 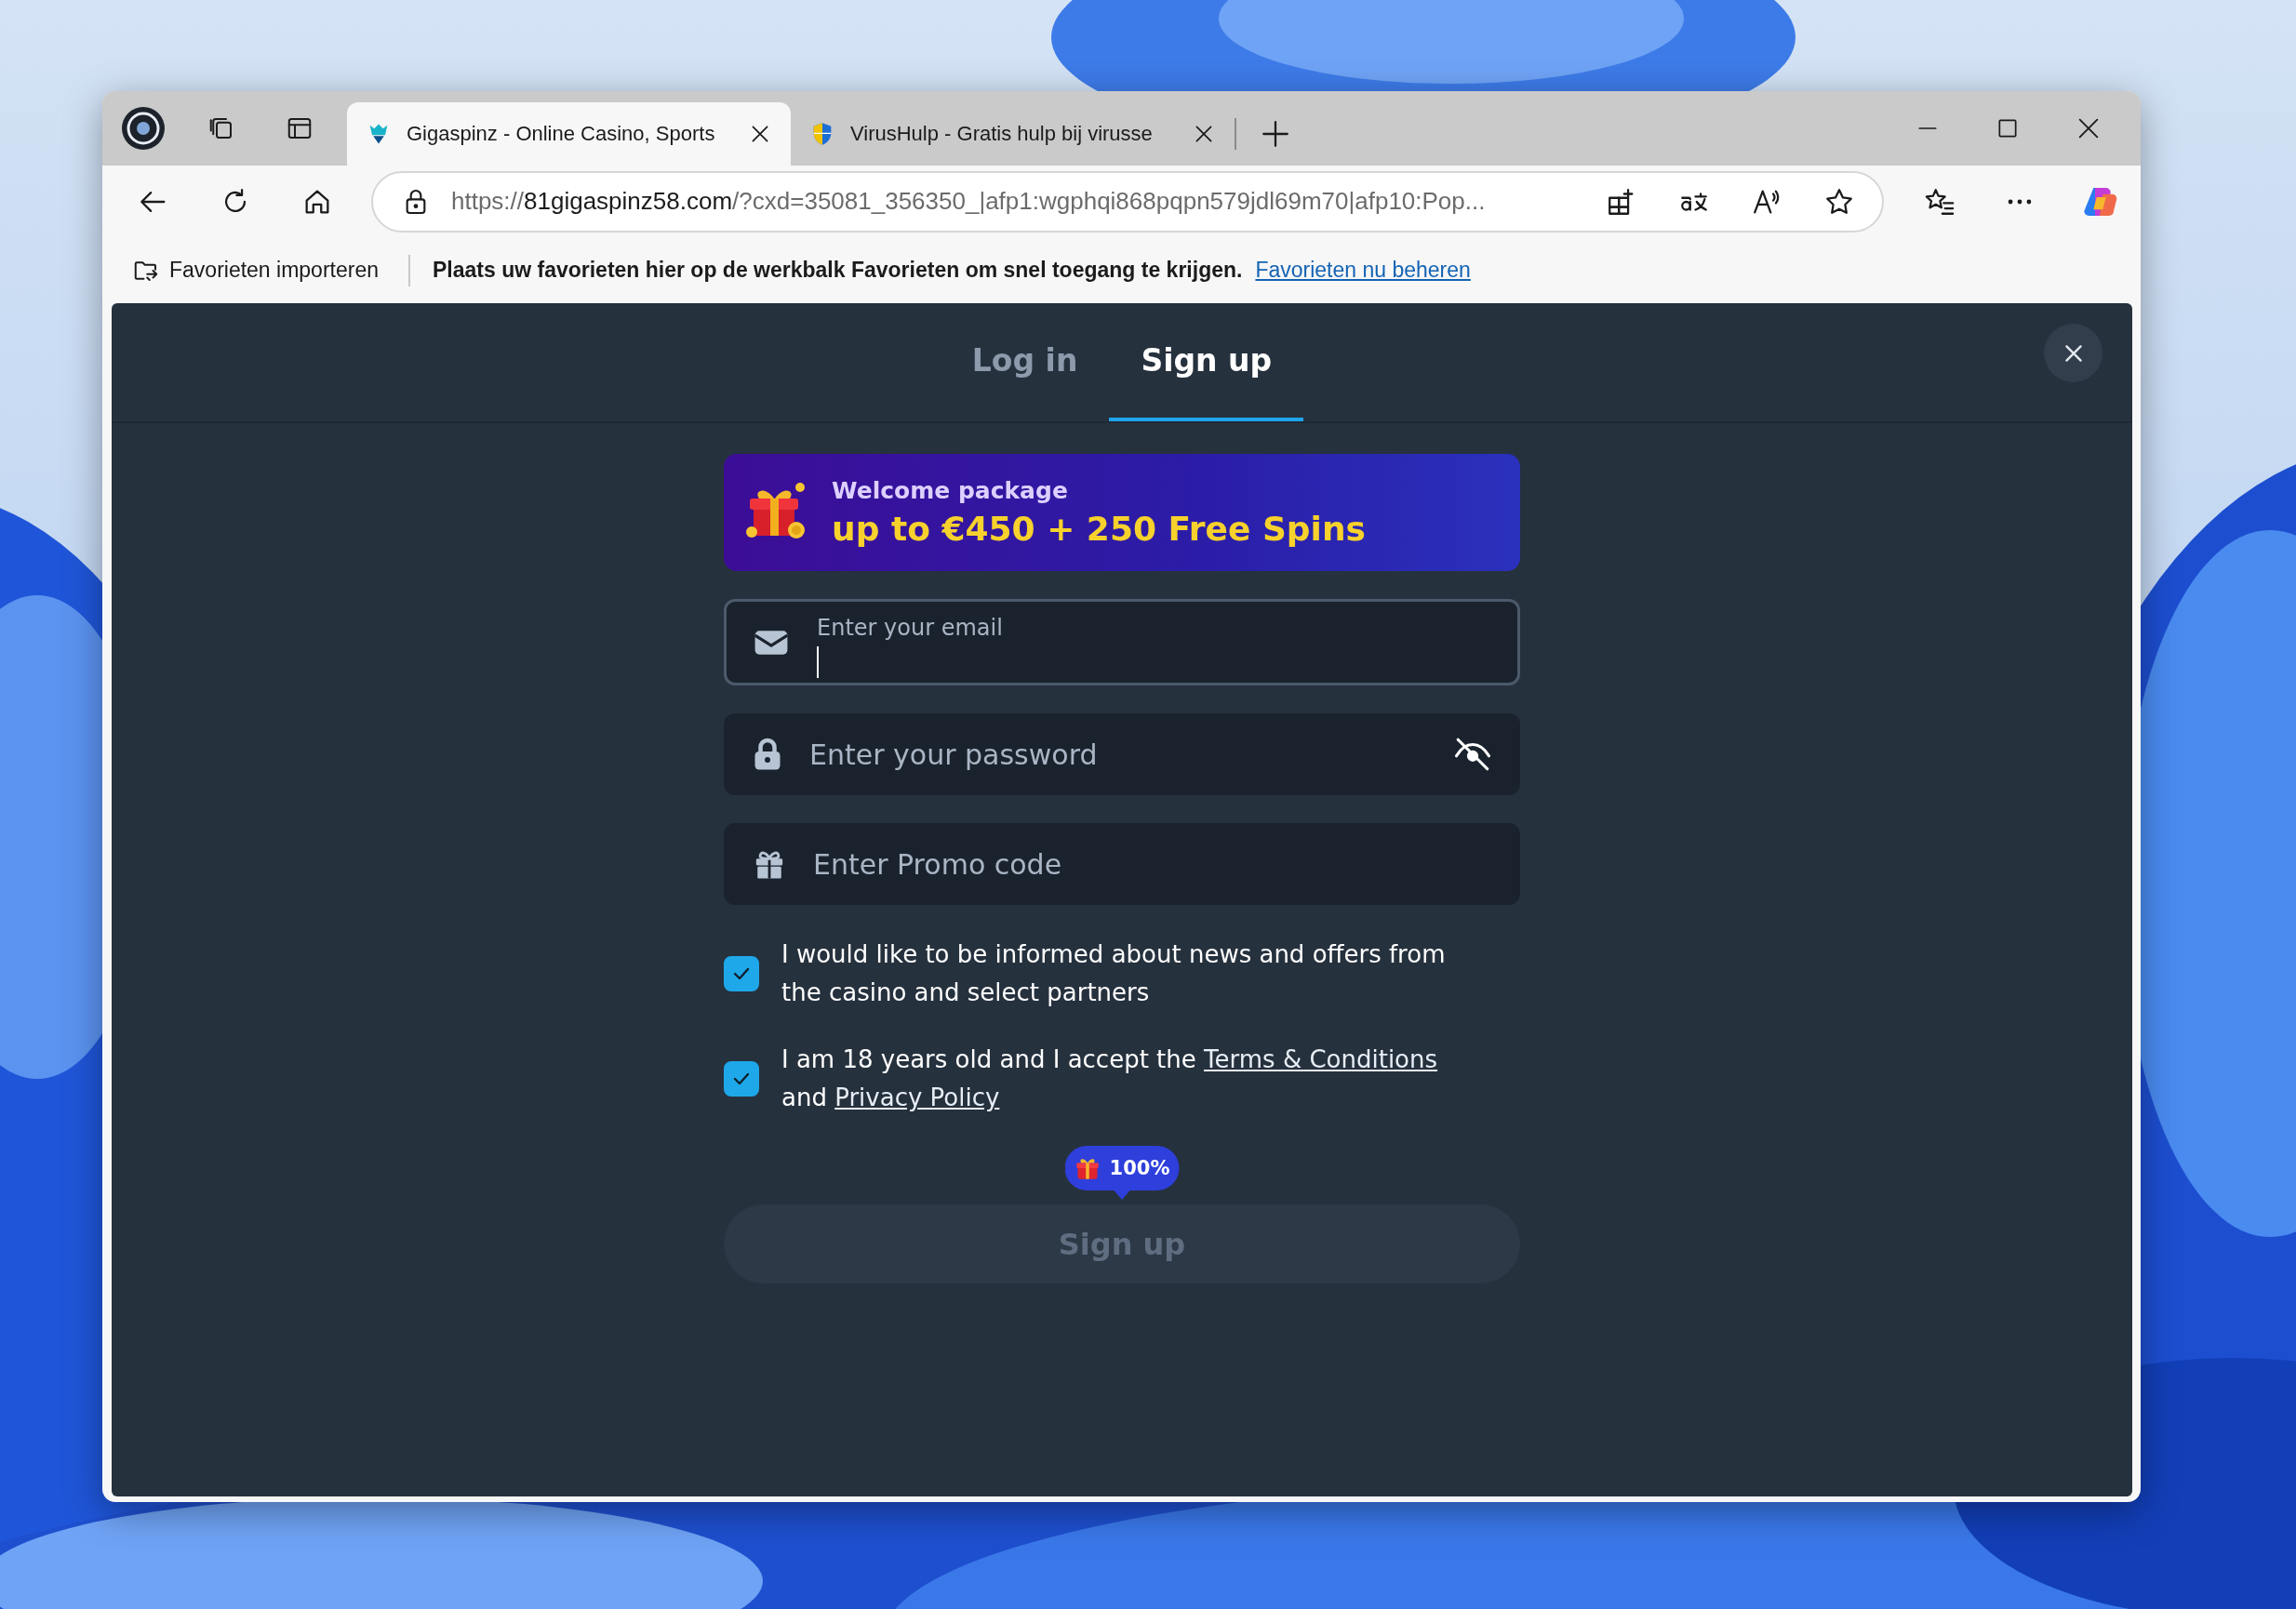 What do you see at coordinates (569, 134) in the screenshot?
I see `browser-tab: Gigaspinz - Online Casino, Sports` at bounding box center [569, 134].